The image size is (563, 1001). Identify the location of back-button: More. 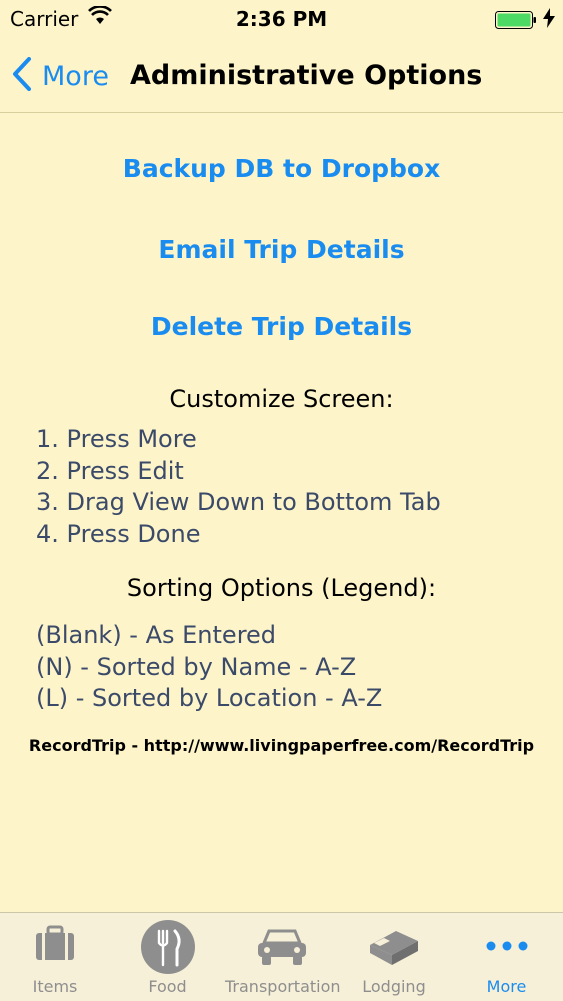
(60, 76).